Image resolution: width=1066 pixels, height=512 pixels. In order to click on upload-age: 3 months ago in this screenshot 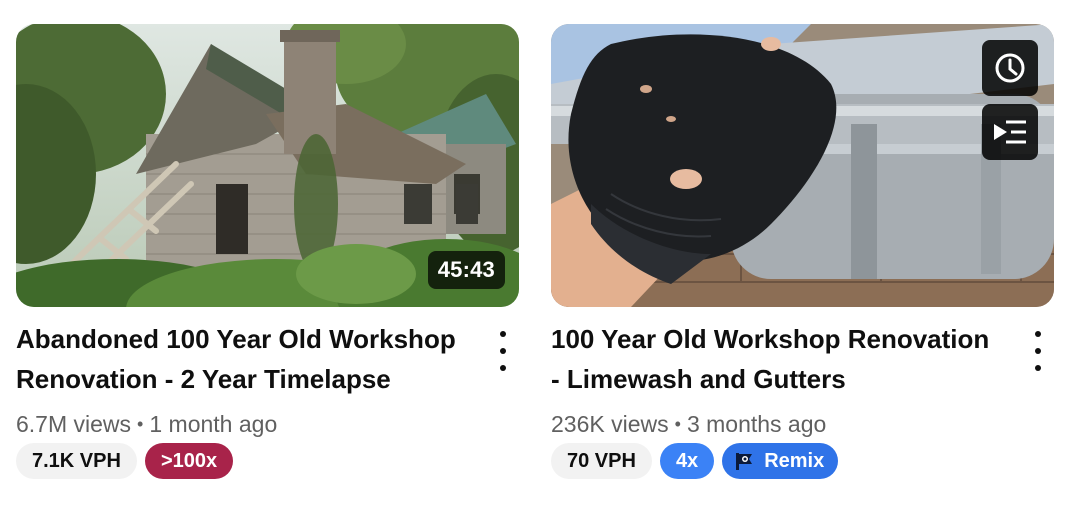, I will do `click(756, 424)`.